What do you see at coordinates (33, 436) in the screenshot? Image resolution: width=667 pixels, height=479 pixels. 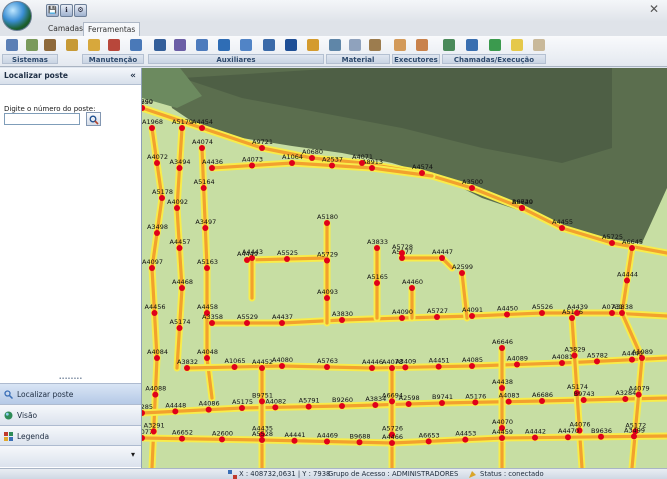 I see `nav-label: Legenda` at bounding box center [33, 436].